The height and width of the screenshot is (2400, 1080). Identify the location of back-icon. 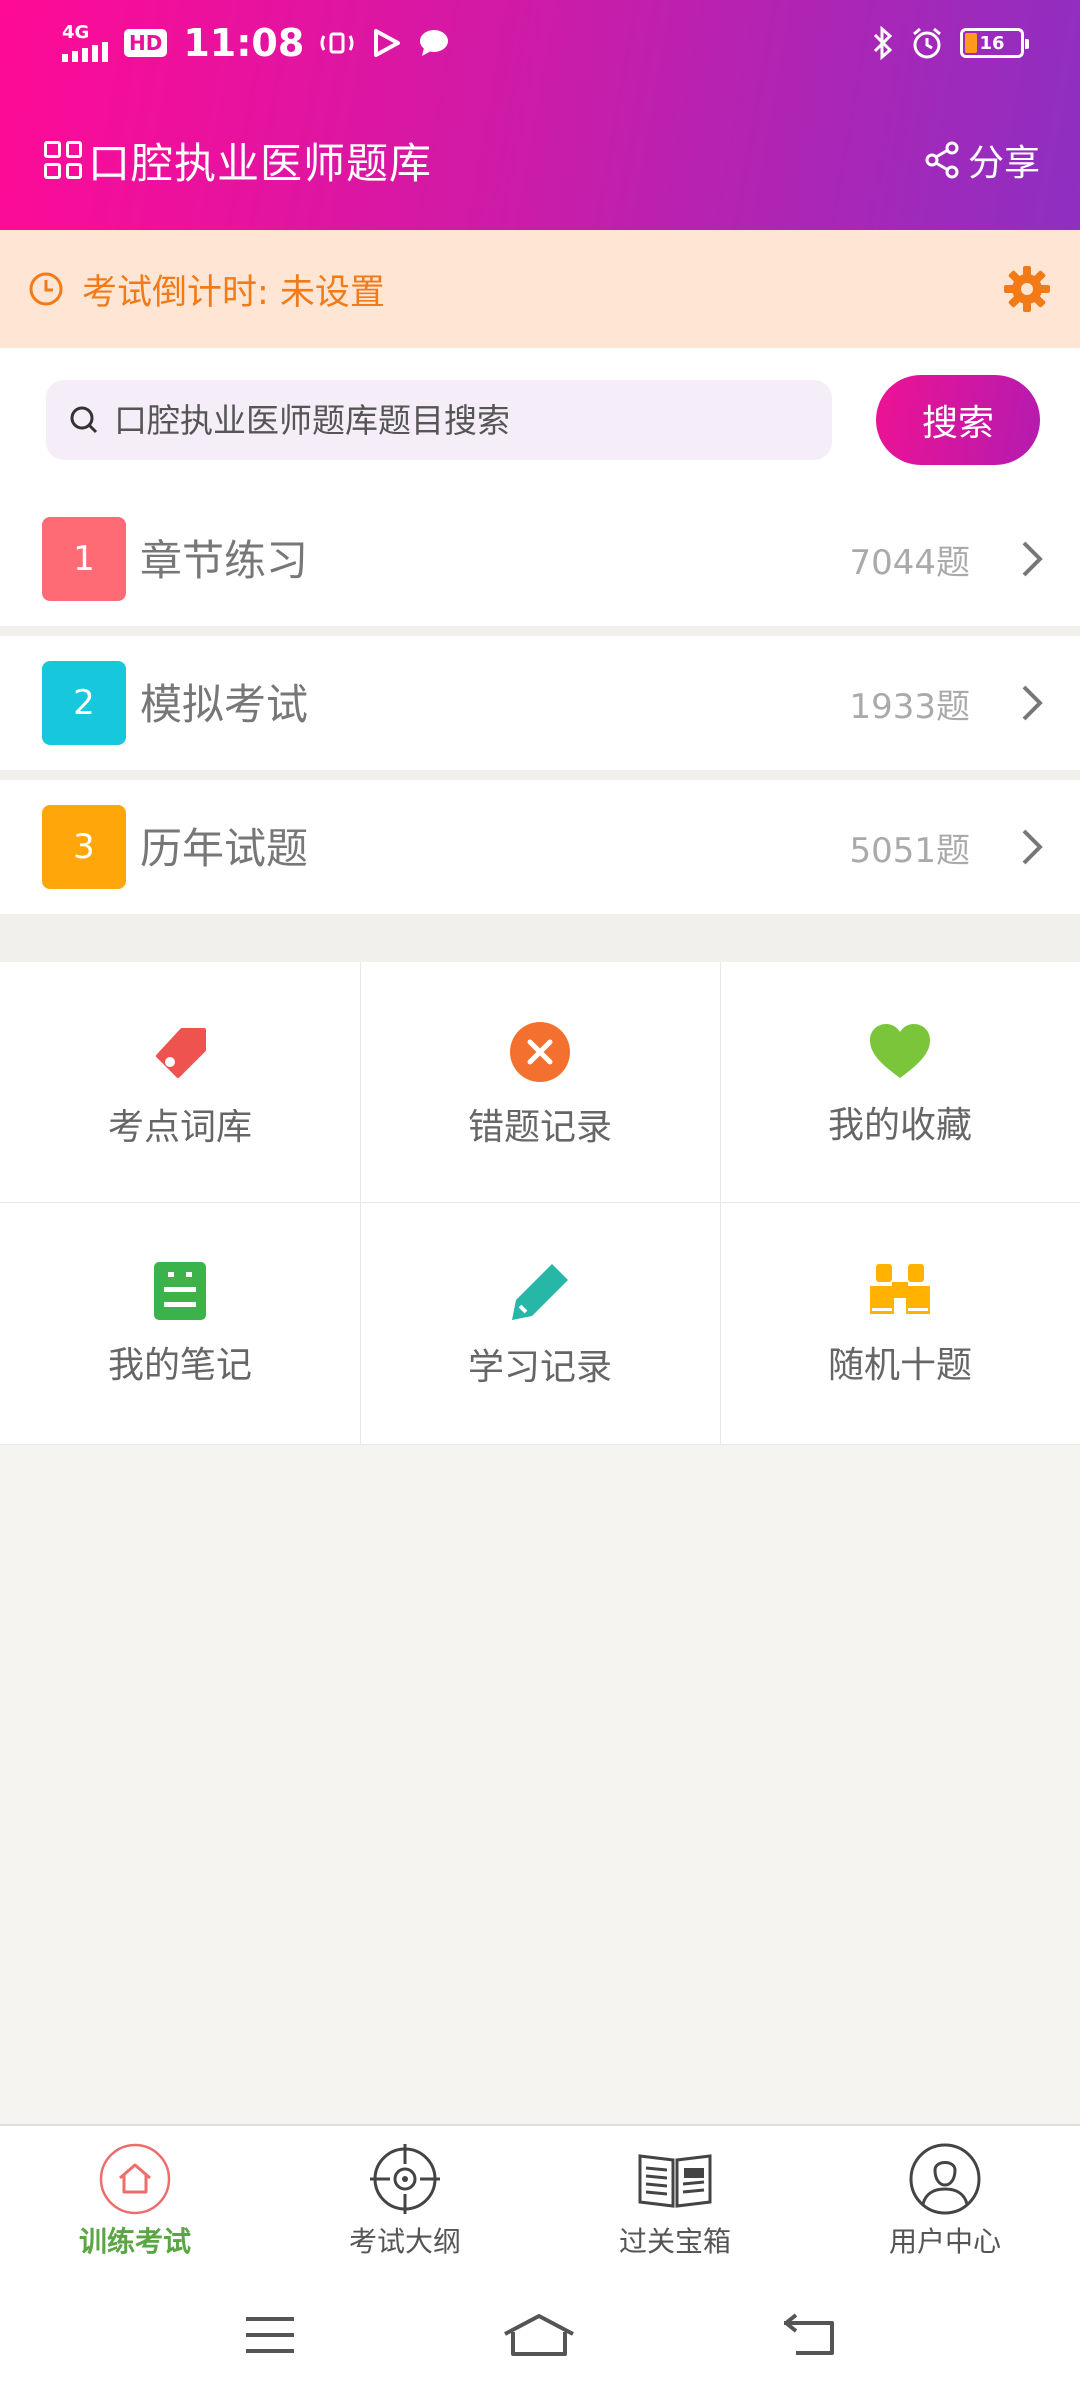
(809, 2335).